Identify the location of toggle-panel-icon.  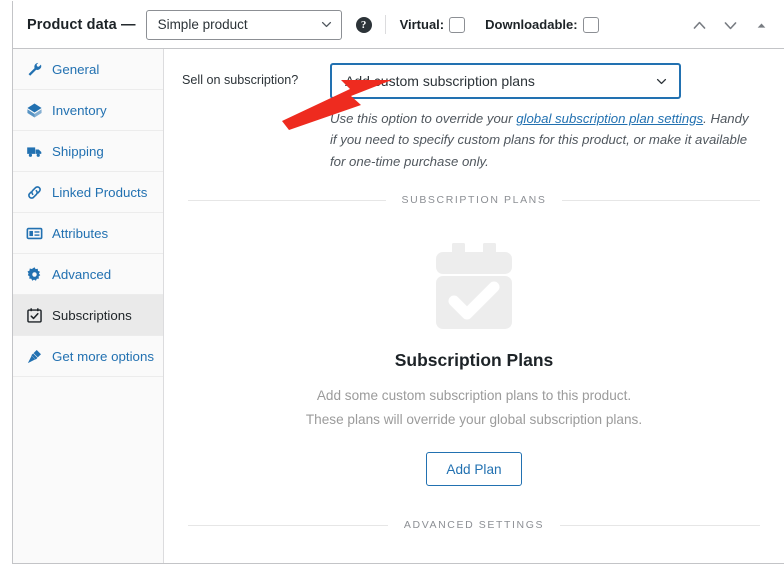
(761, 25).